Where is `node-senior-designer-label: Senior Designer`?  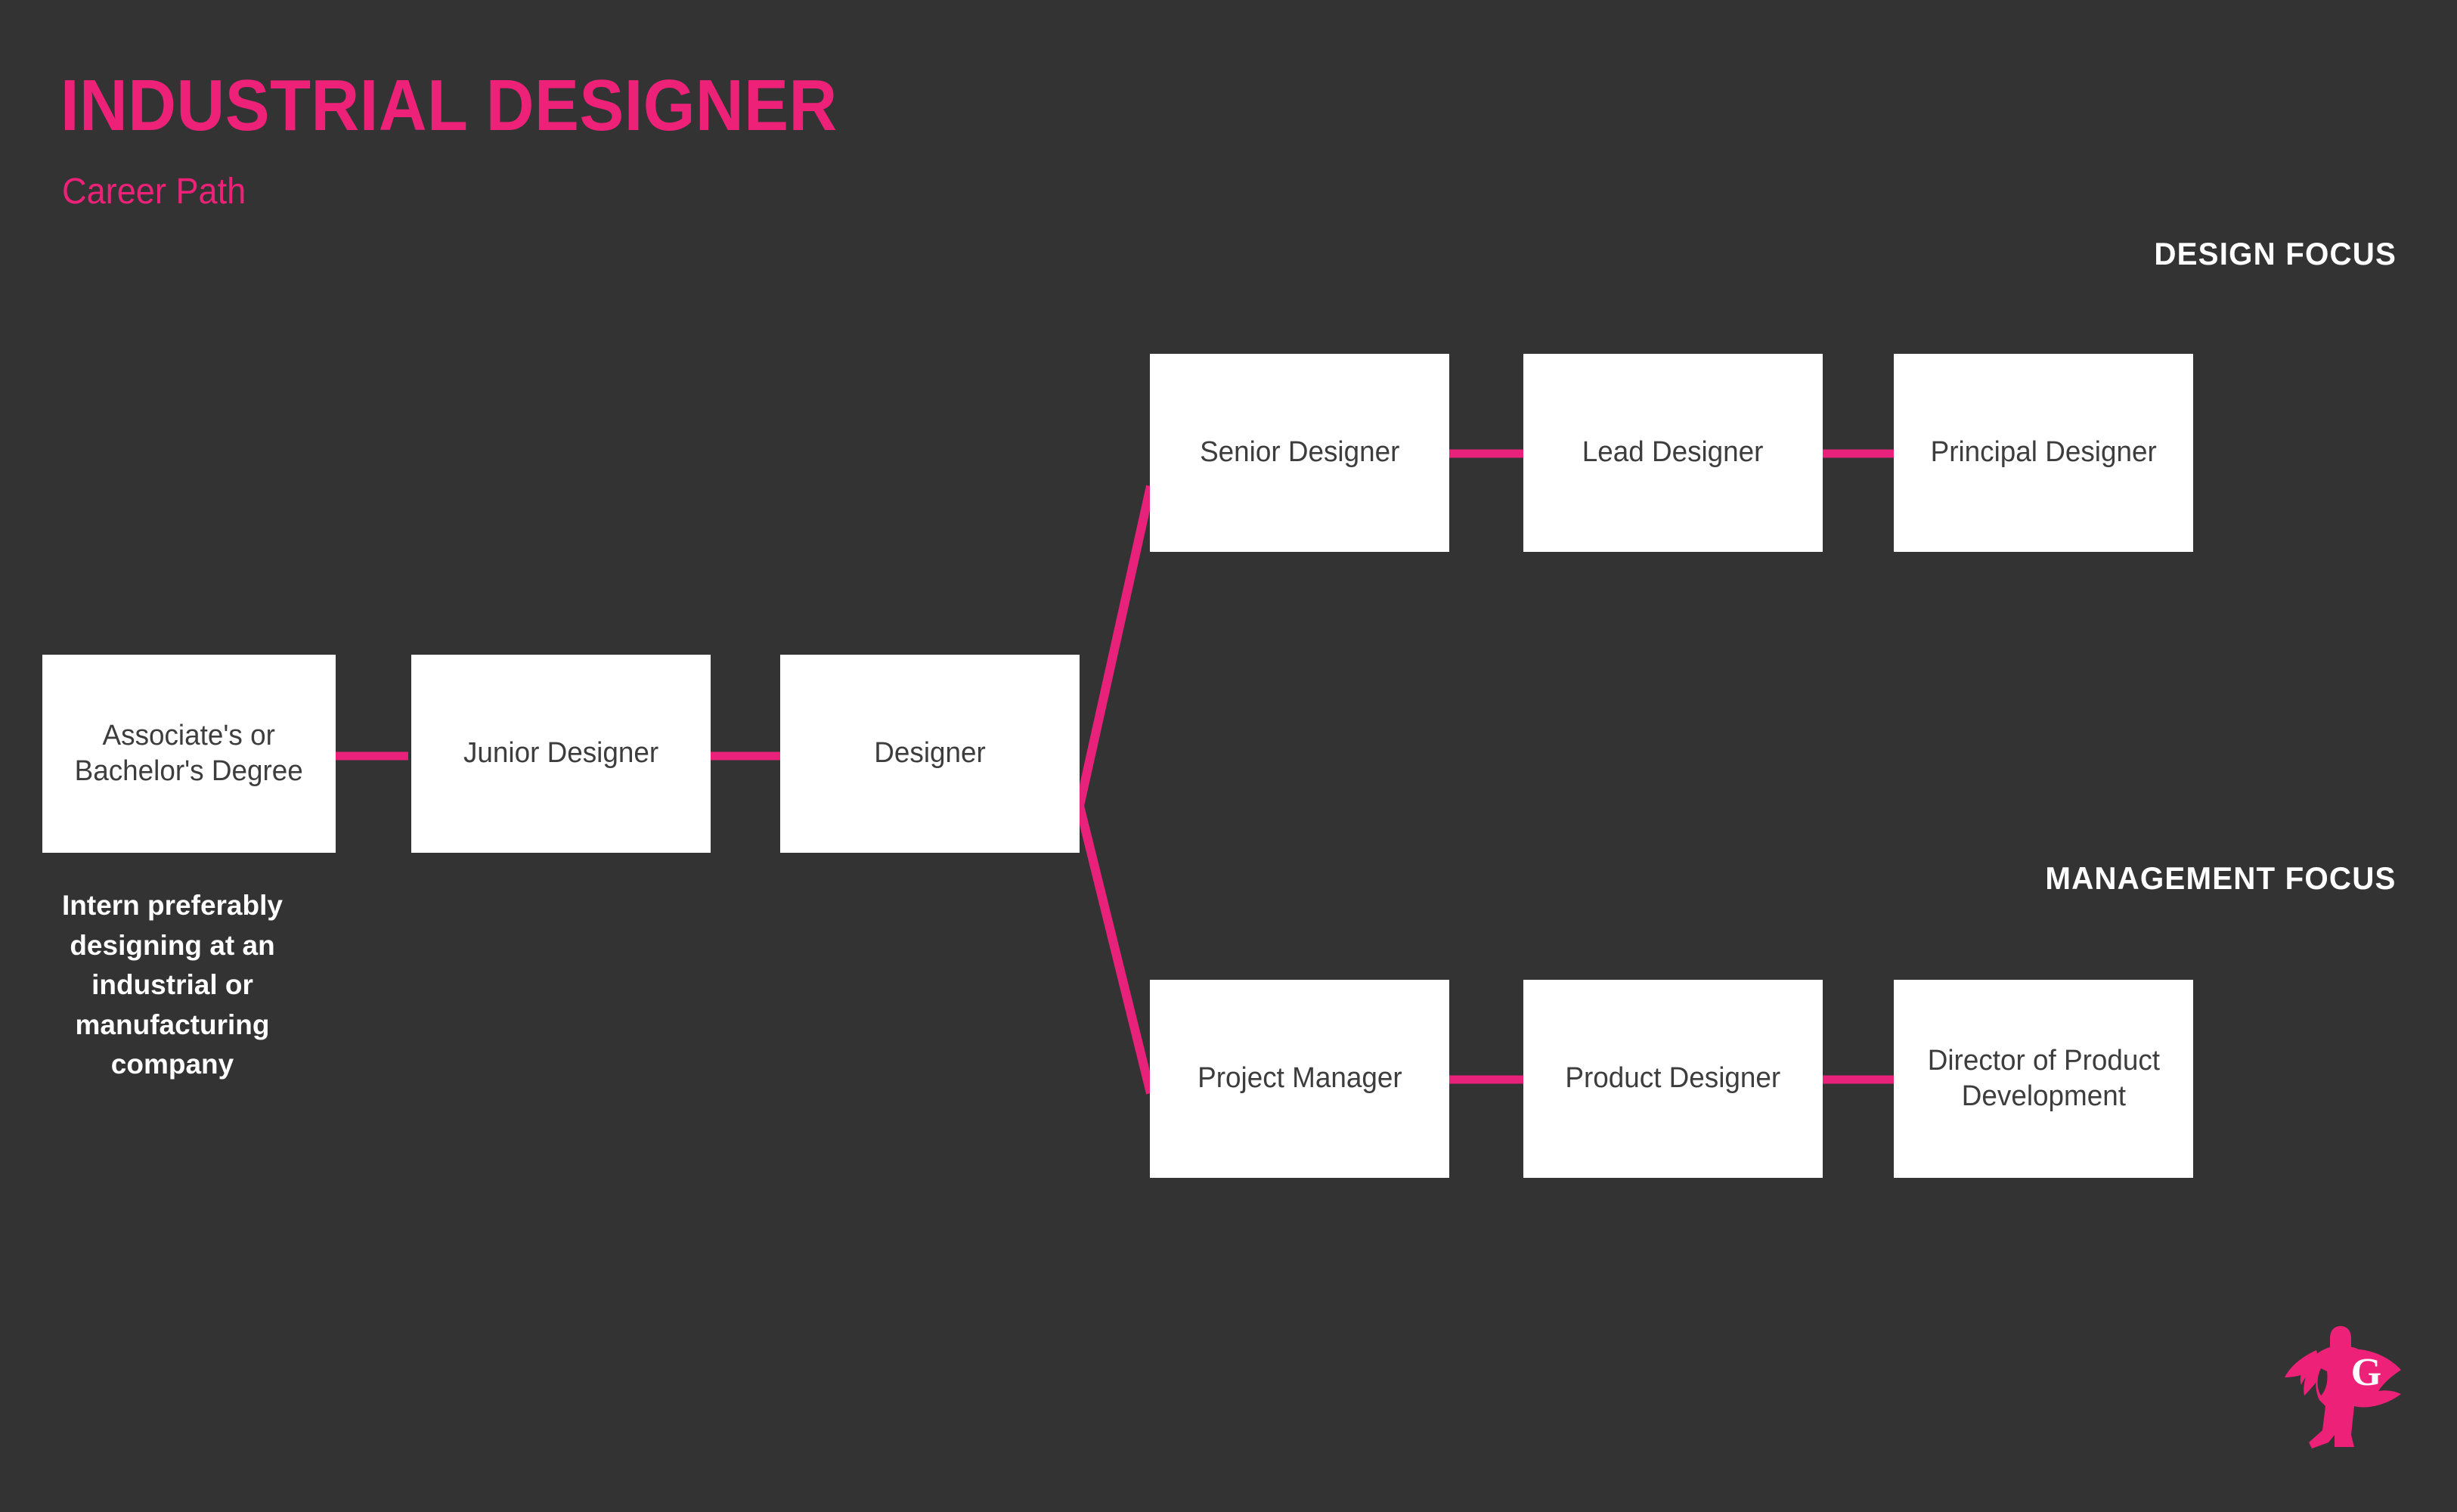 node-senior-designer-label: Senior Designer is located at coordinates (1299, 452).